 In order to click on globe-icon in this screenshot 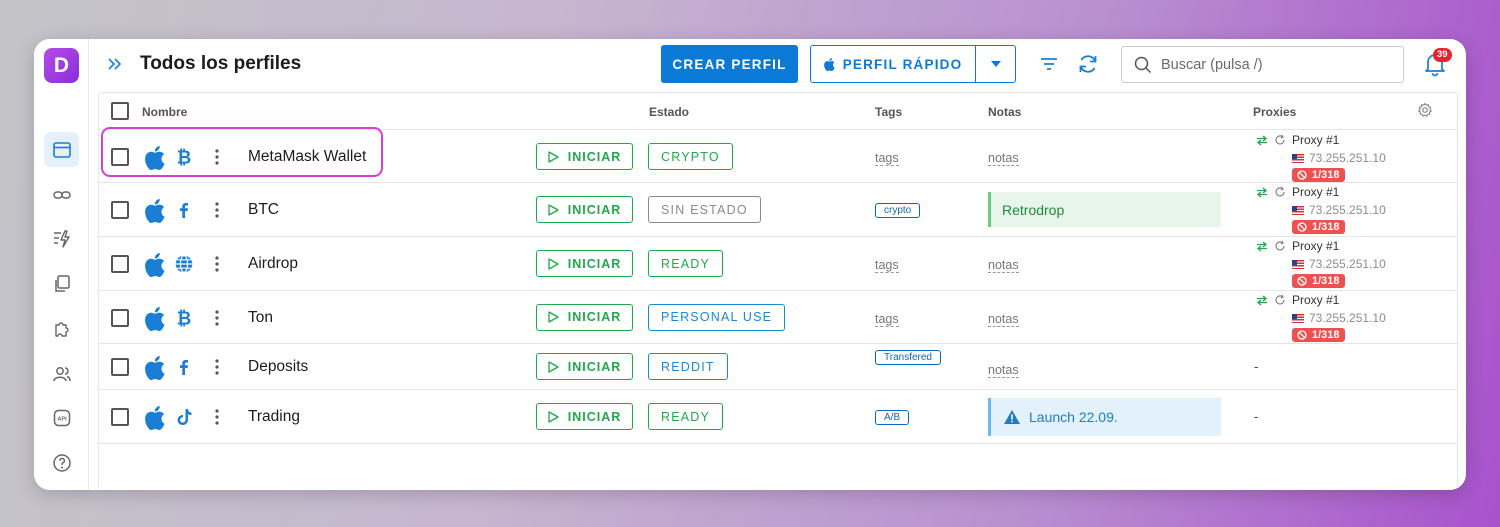, I will do `click(184, 264)`.